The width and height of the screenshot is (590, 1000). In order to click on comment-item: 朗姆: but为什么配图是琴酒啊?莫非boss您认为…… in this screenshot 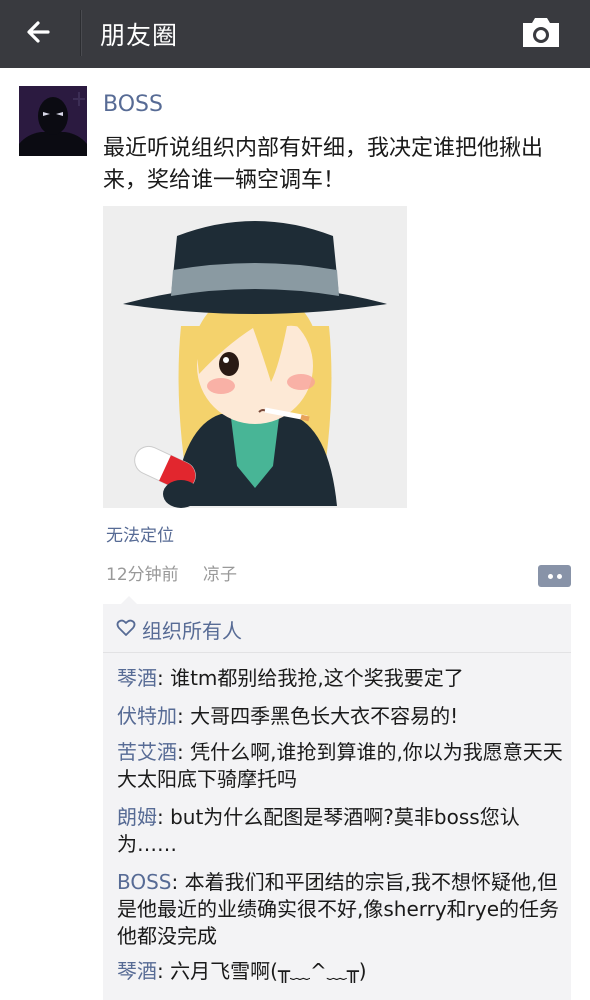, I will do `click(342, 831)`.